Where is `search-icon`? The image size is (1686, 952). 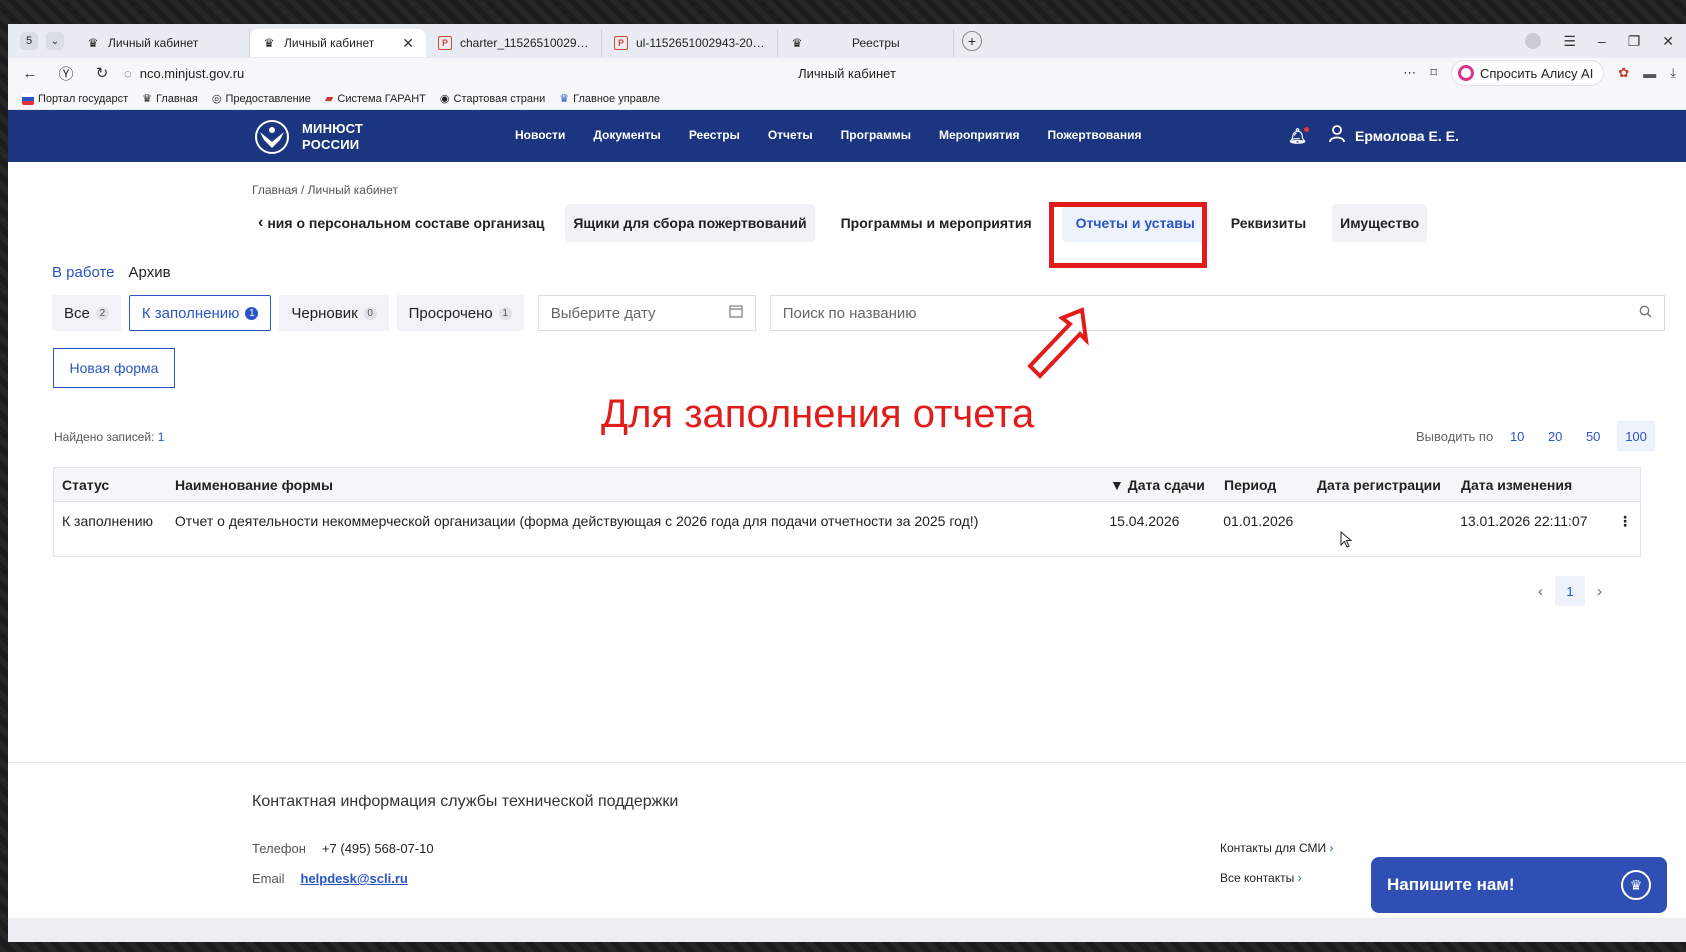
search-icon is located at coordinates (1645, 313).